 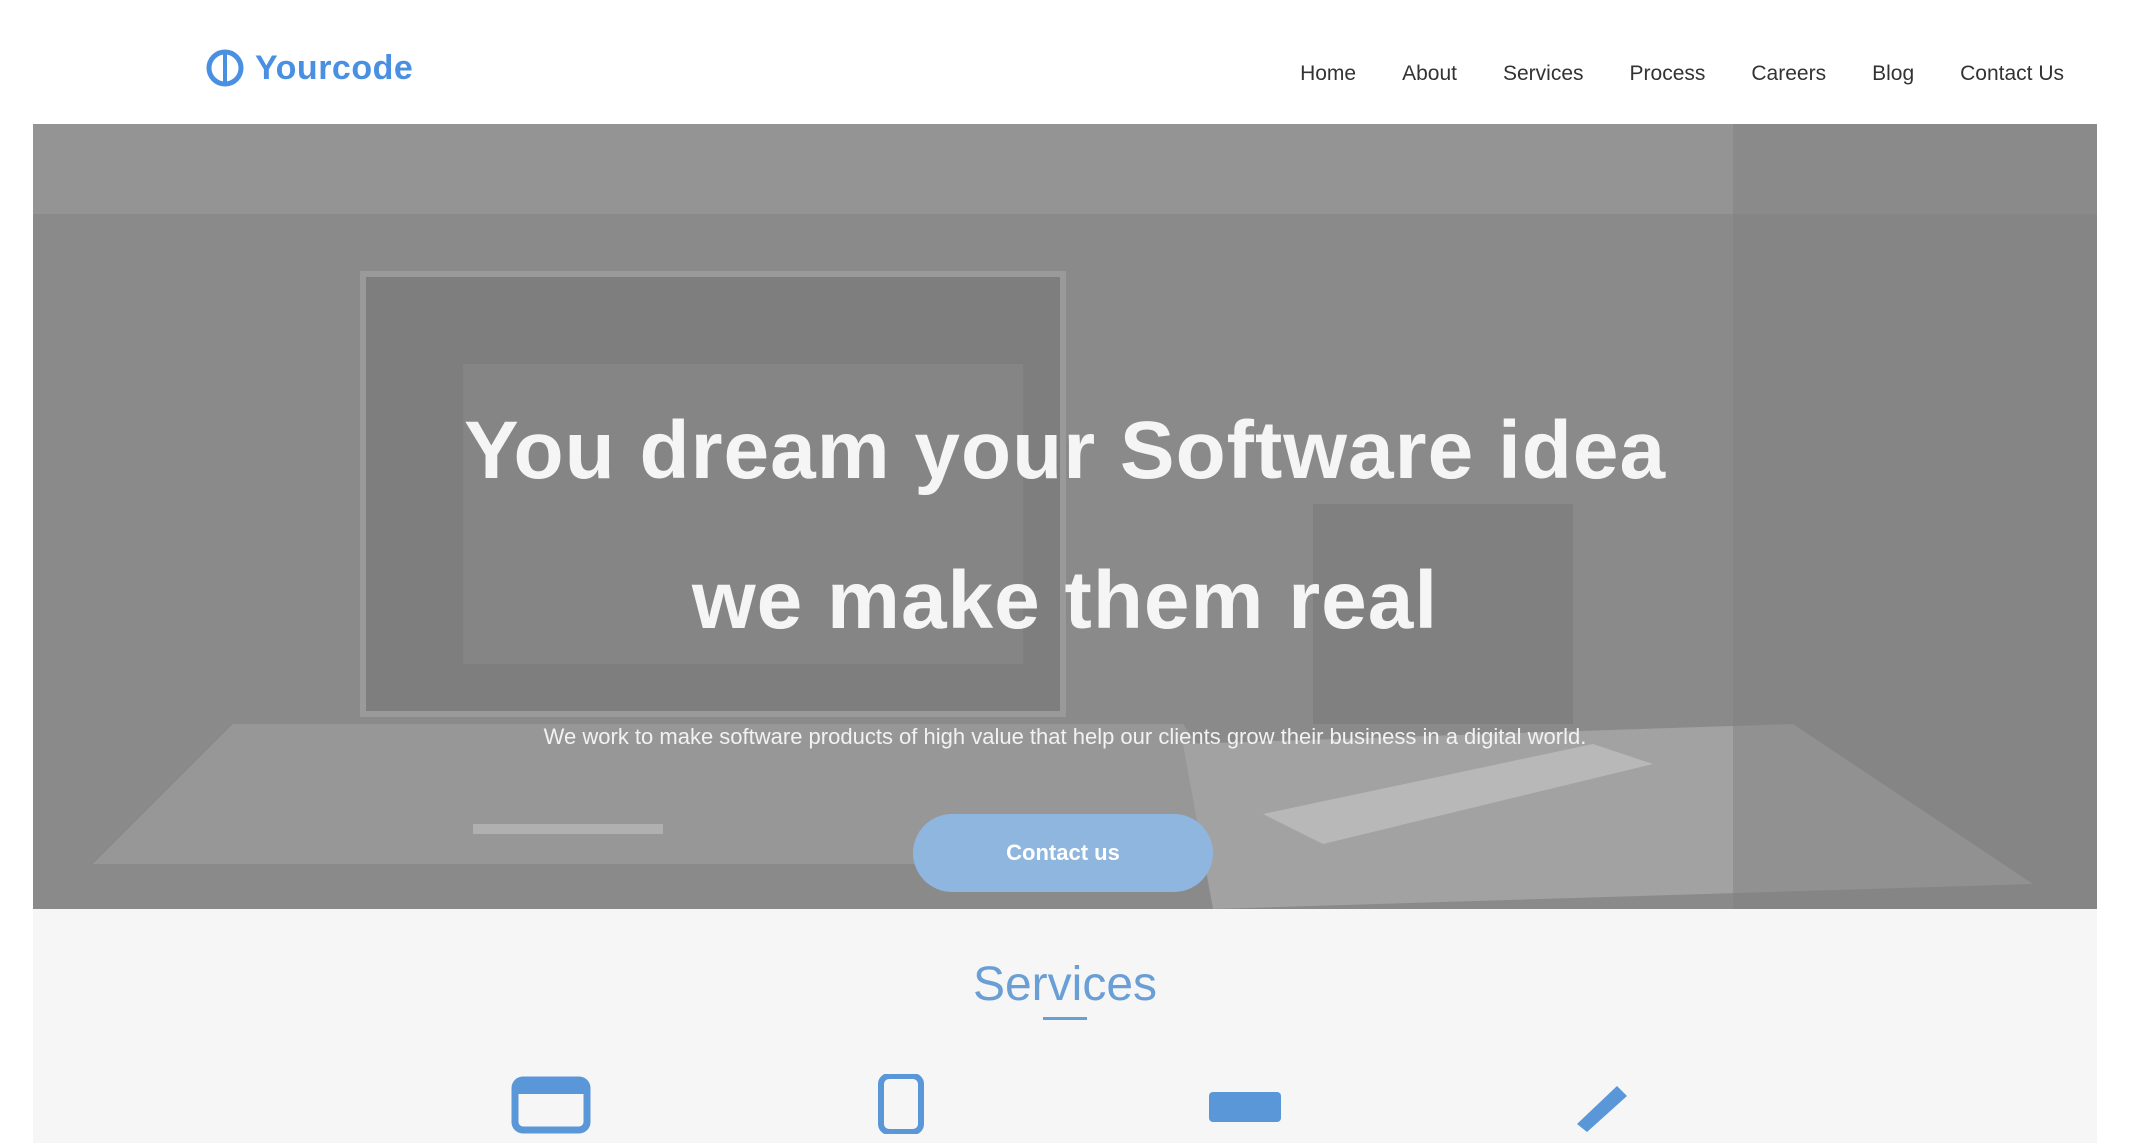 What do you see at coordinates (1543, 74) in the screenshot?
I see `nav-item-services: Services` at bounding box center [1543, 74].